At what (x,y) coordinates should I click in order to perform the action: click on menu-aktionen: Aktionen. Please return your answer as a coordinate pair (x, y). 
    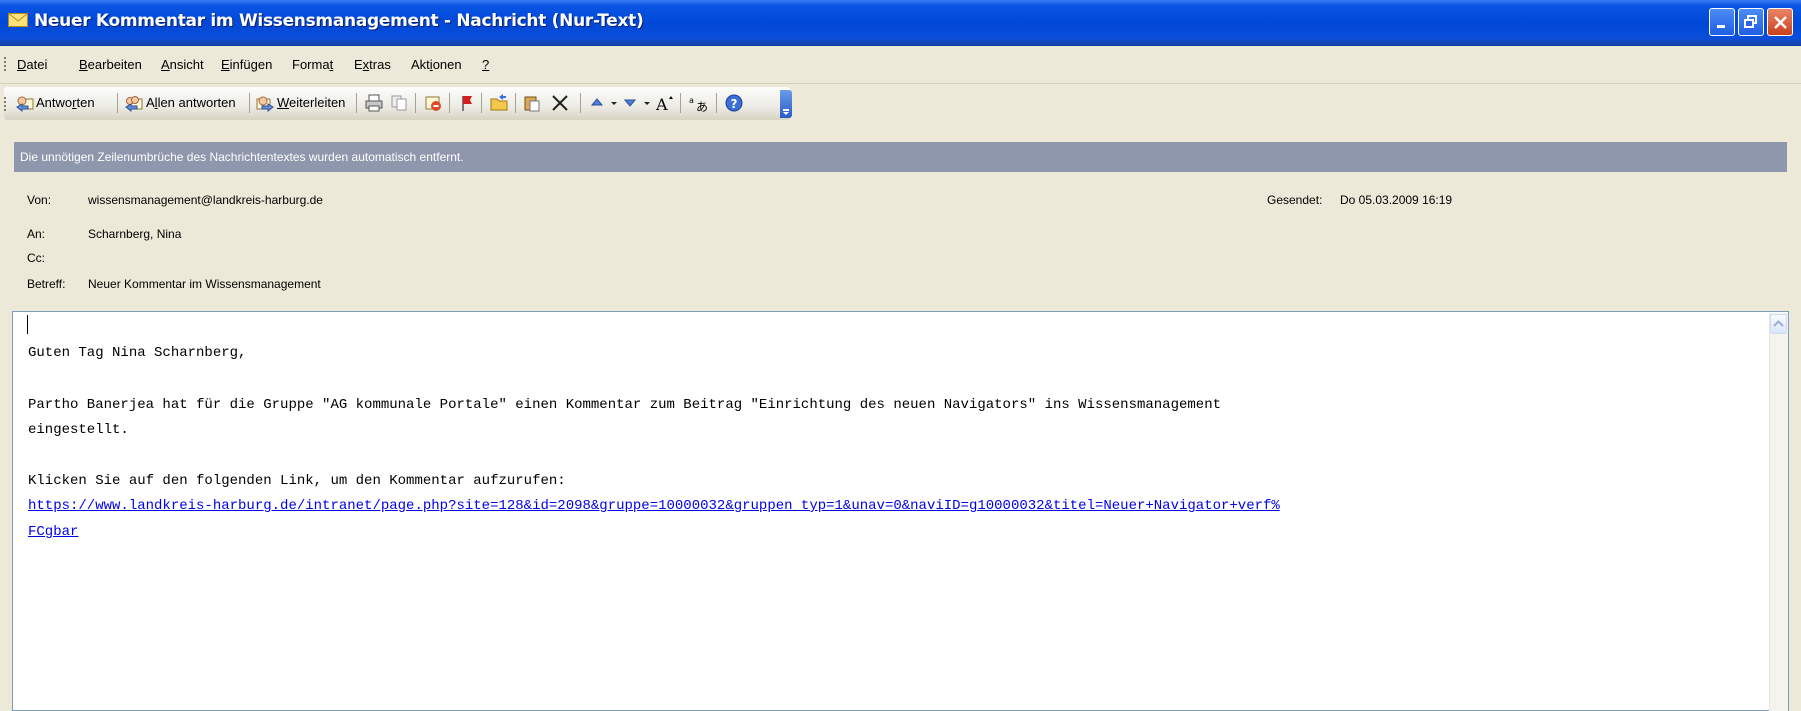
    Looking at the image, I should click on (436, 64).